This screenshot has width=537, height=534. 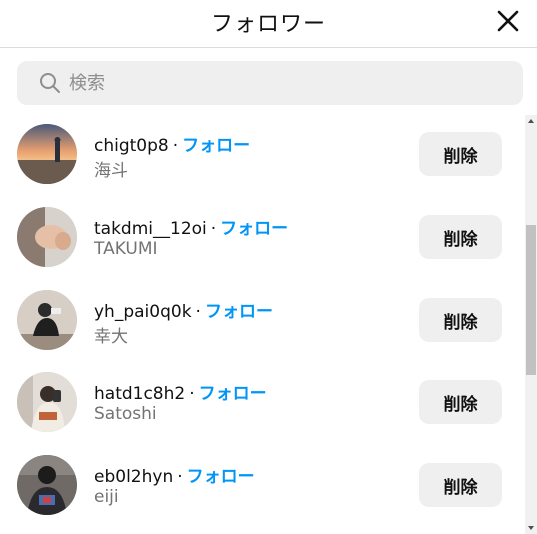 I want to click on full-name: eiji, so click(x=106, y=497).